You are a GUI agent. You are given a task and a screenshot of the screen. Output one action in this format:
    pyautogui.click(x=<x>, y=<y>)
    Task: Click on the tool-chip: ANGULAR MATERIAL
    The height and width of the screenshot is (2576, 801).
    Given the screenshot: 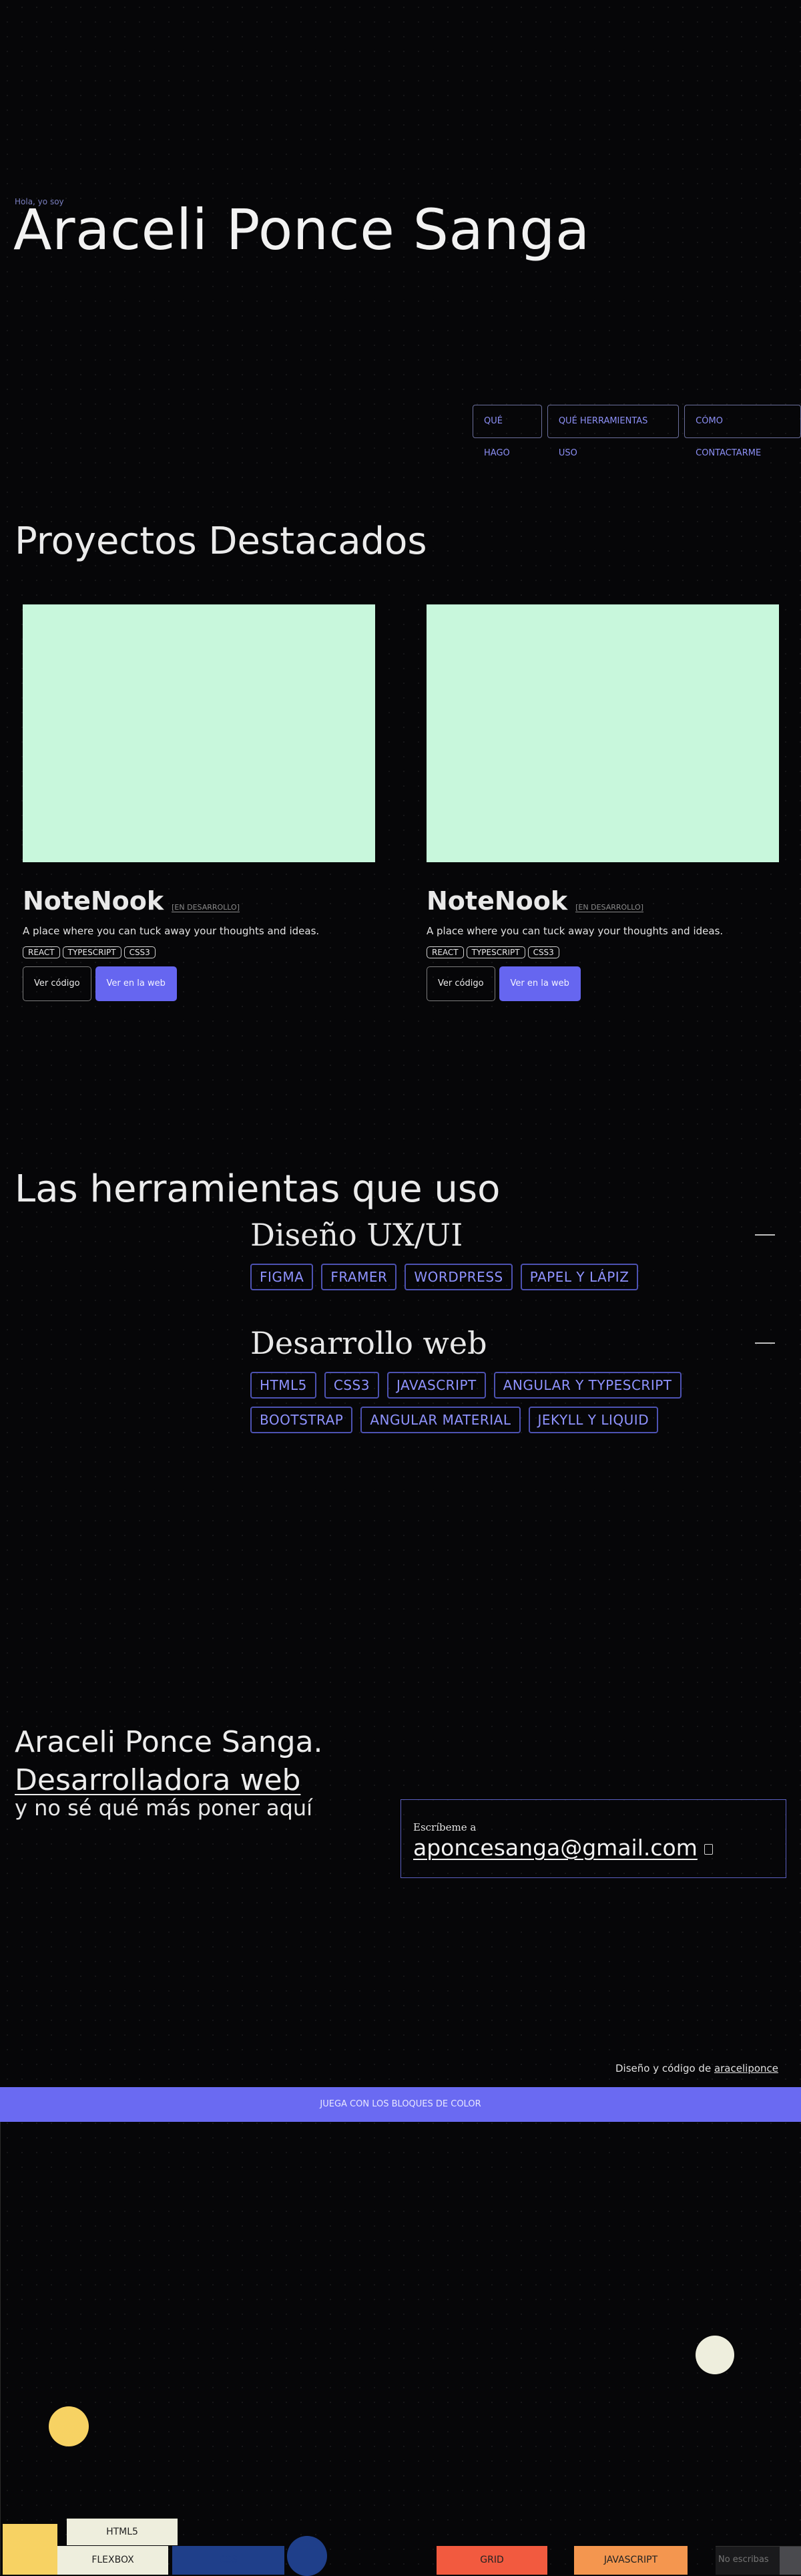 What is the action you would take?
    pyautogui.click(x=440, y=1420)
    